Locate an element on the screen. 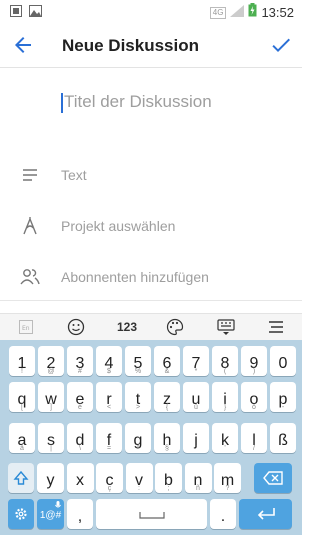 Image resolution: width=320 pixels, height=535 pixels. key-secondary-label: ; is located at coordinates (168, 488).